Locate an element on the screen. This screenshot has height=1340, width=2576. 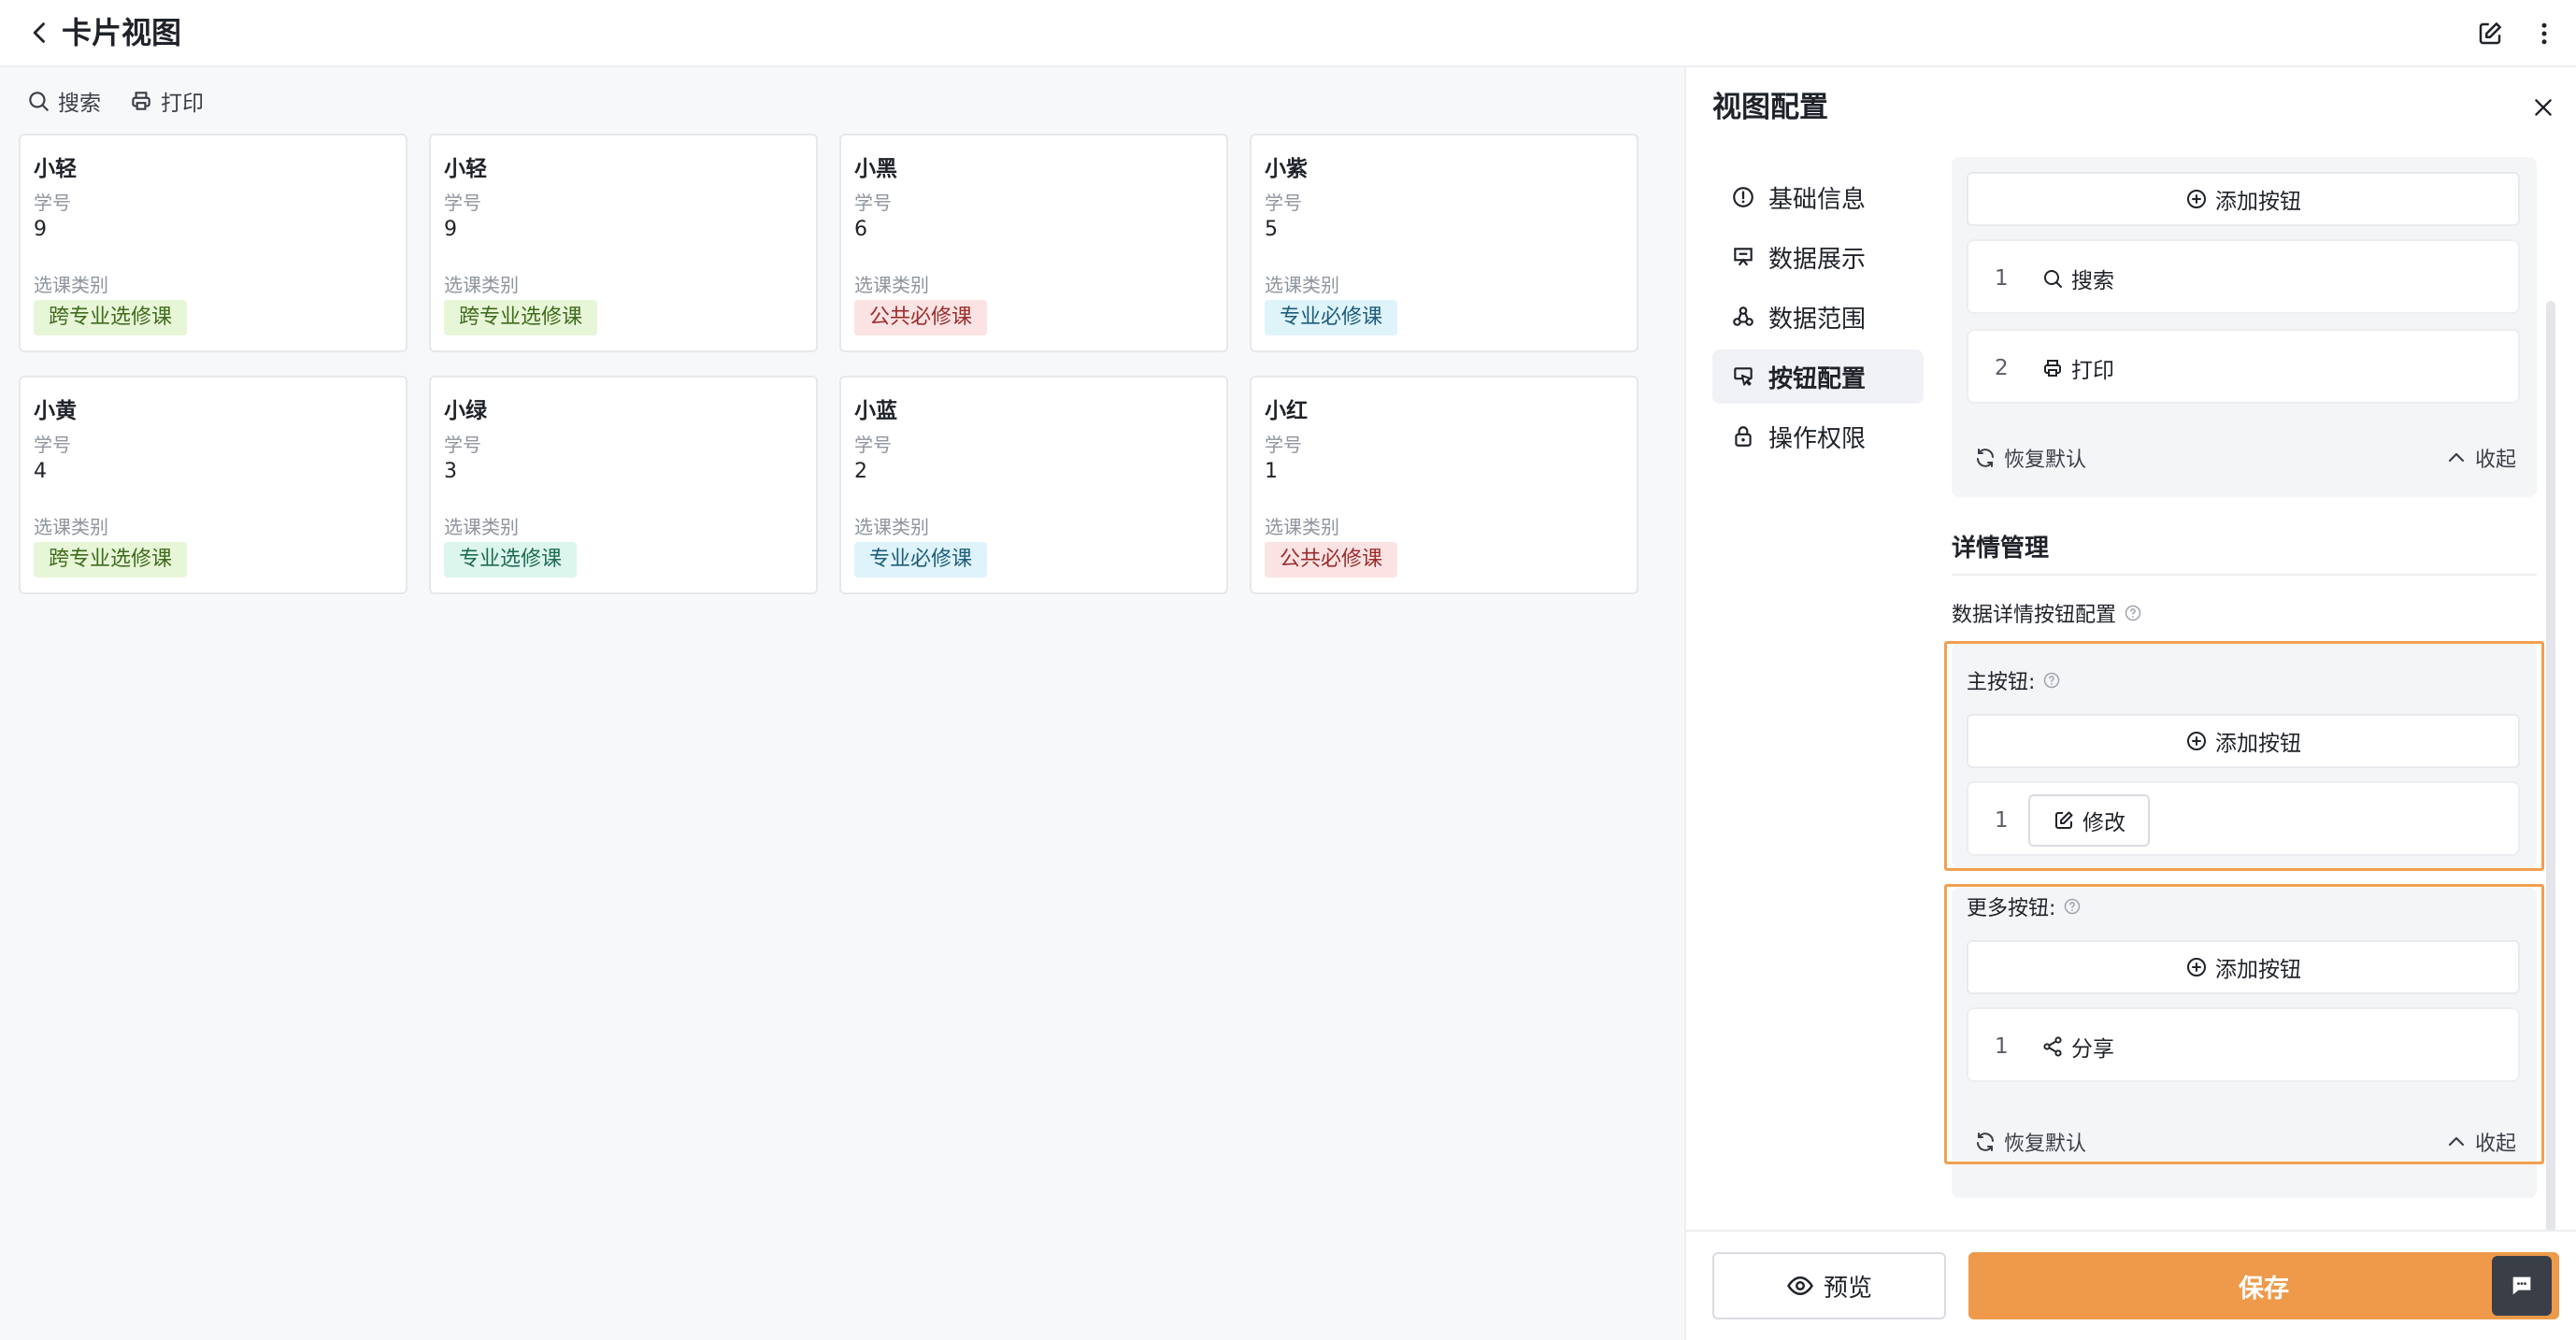
row-index: 2 is located at coordinates (2002, 368).